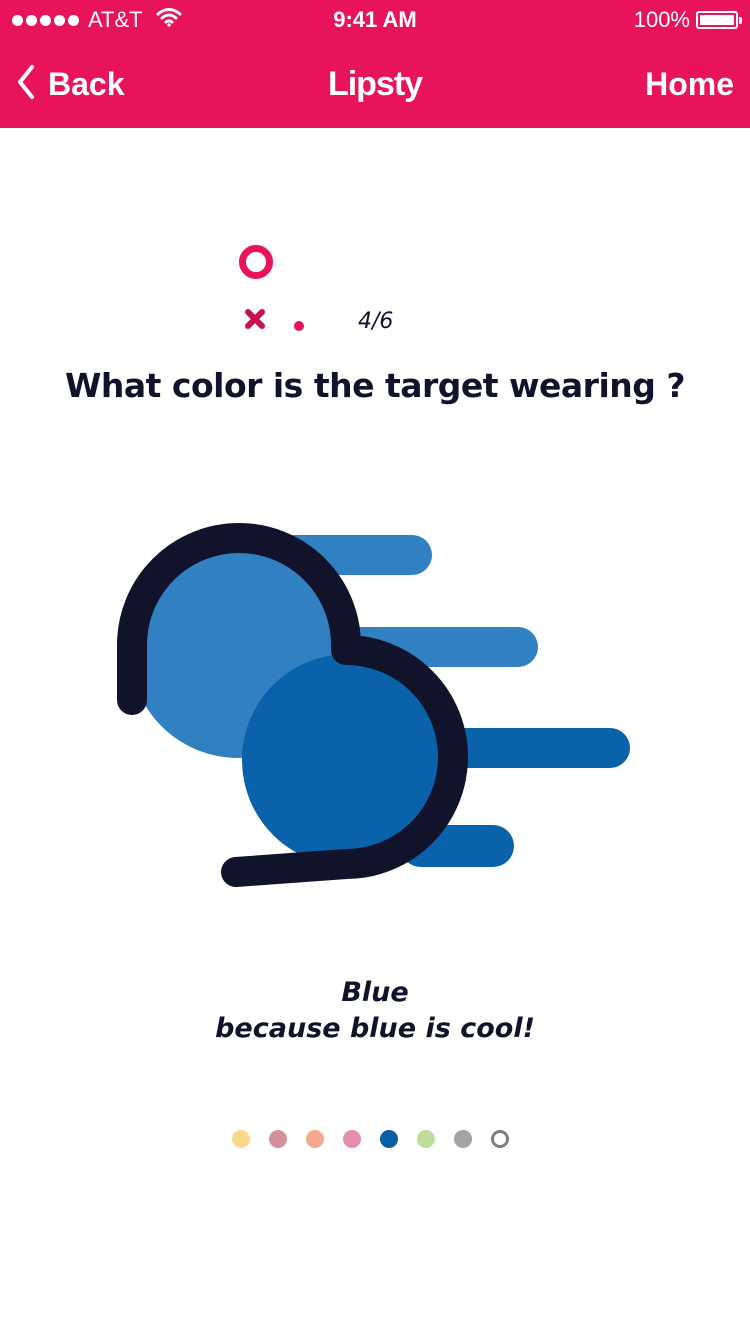 The width and height of the screenshot is (750, 1334). I want to click on back-button: Back, so click(70, 84).